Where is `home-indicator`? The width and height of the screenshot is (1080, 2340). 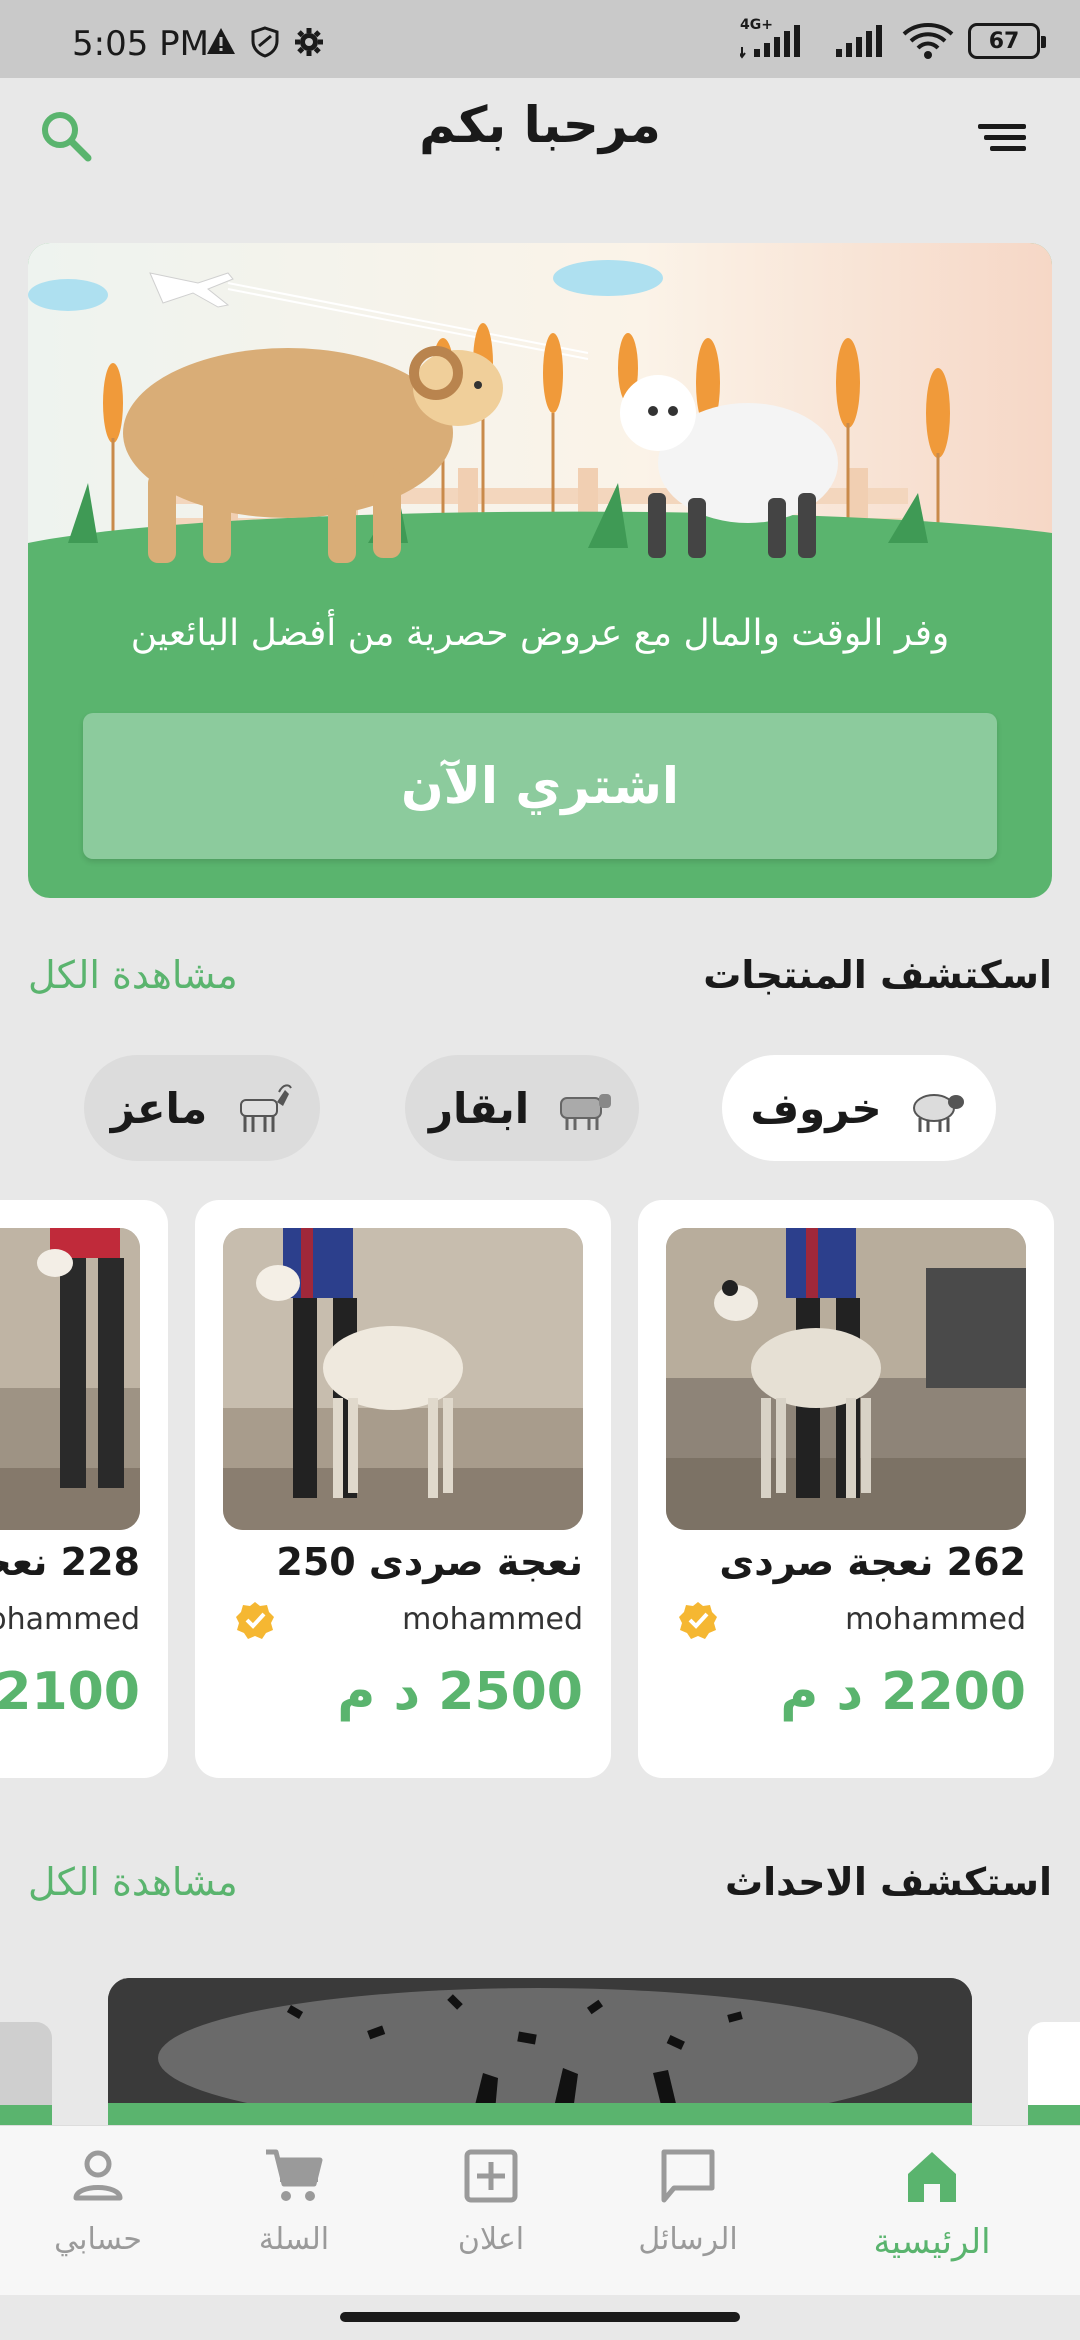
home-indicator is located at coordinates (540, 2317).